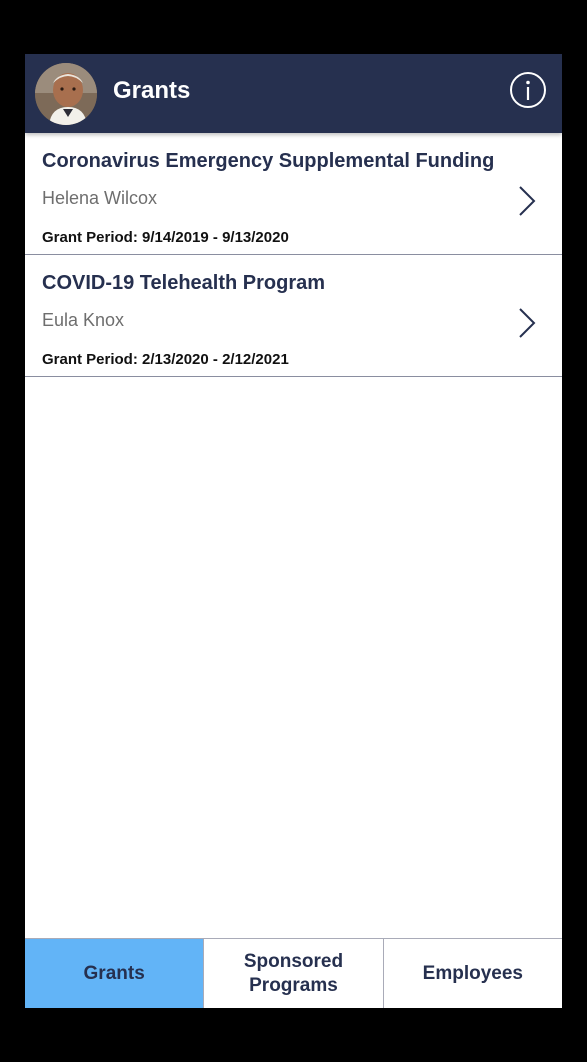 This screenshot has height=1062, width=587. I want to click on avatar, so click(66, 94).